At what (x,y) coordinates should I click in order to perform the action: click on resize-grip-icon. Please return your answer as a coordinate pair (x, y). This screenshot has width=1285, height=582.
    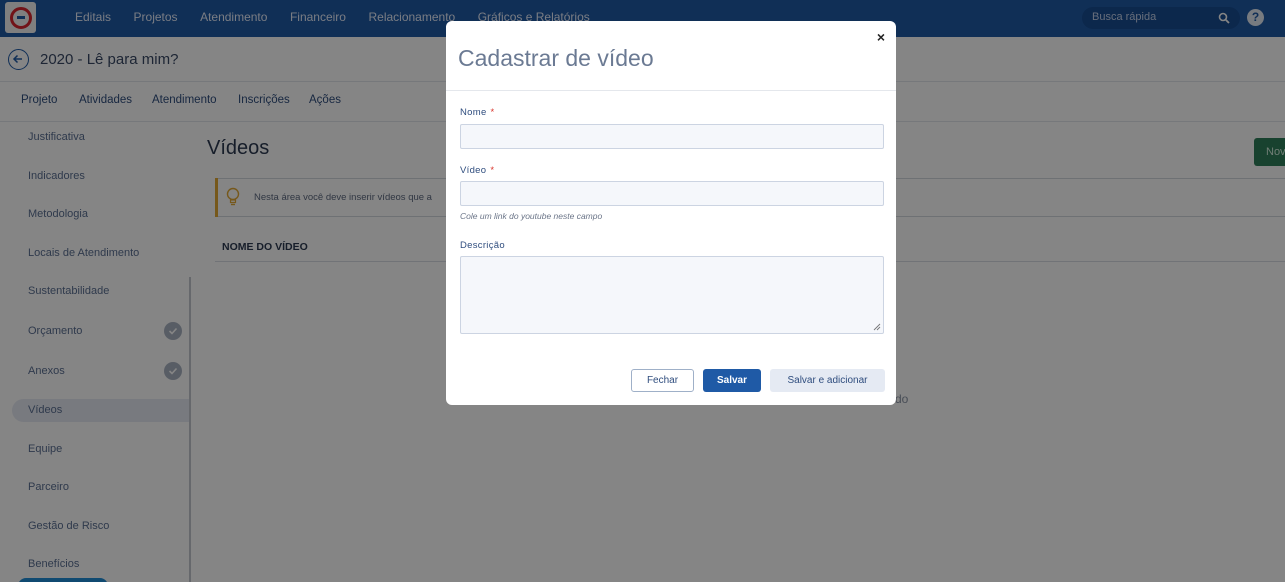
    Looking at the image, I should click on (877, 327).